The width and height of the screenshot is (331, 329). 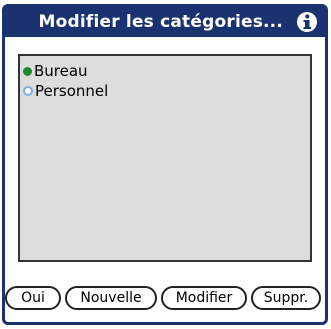 I want to click on category-label: Personnel, so click(x=72, y=91).